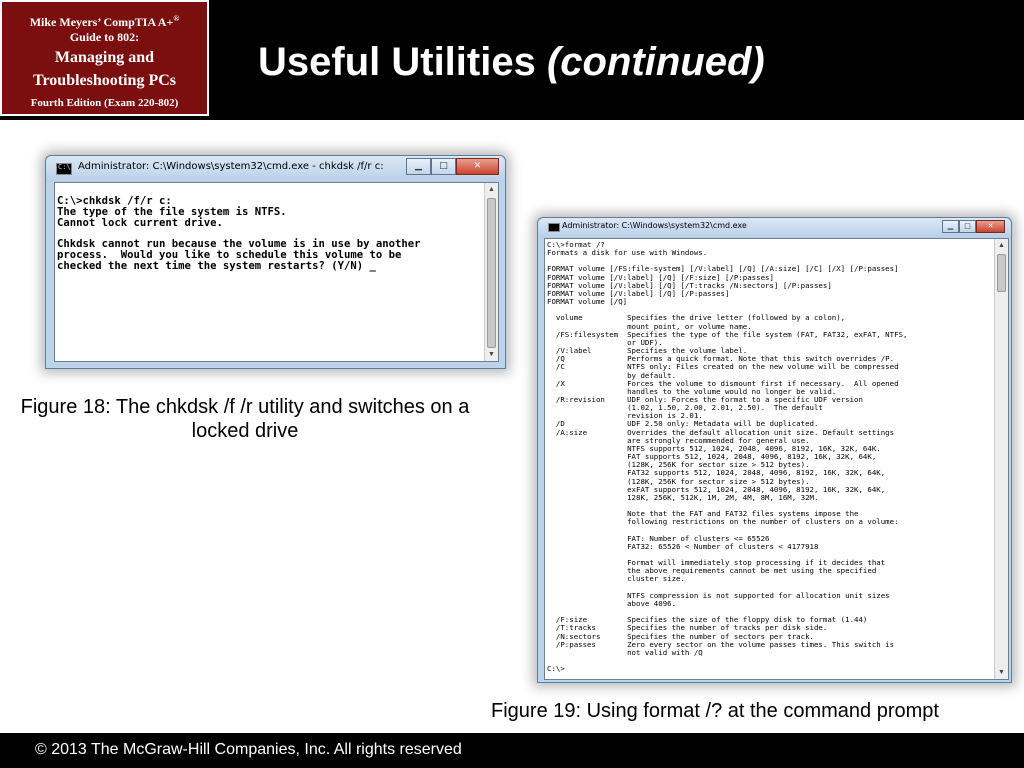 Image resolution: width=1024 pixels, height=768 pixels. I want to click on badge-edition: Fourth Edition (Exam 220-802), so click(104, 103).